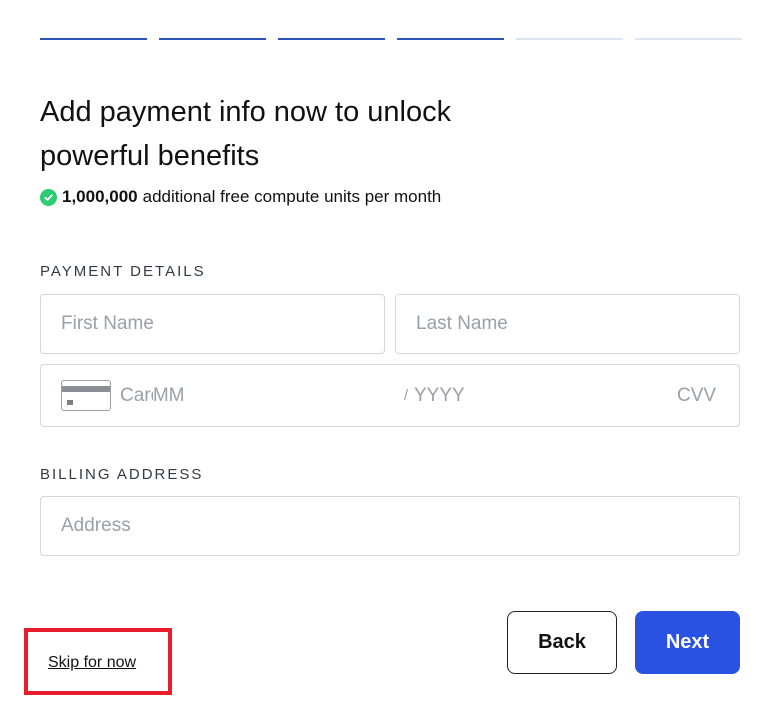 The height and width of the screenshot is (708, 776). I want to click on last-name-field, so click(567, 324).